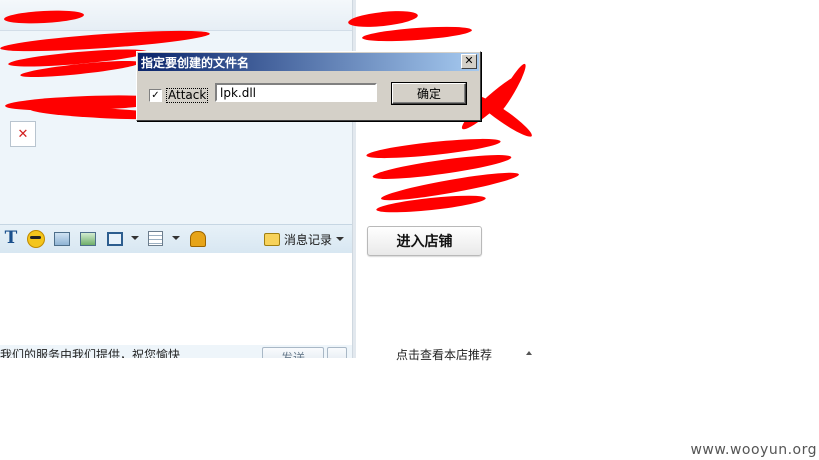 The height and width of the screenshot is (460, 819). What do you see at coordinates (11, 238) in the screenshot?
I see `font-style-icon: T` at bounding box center [11, 238].